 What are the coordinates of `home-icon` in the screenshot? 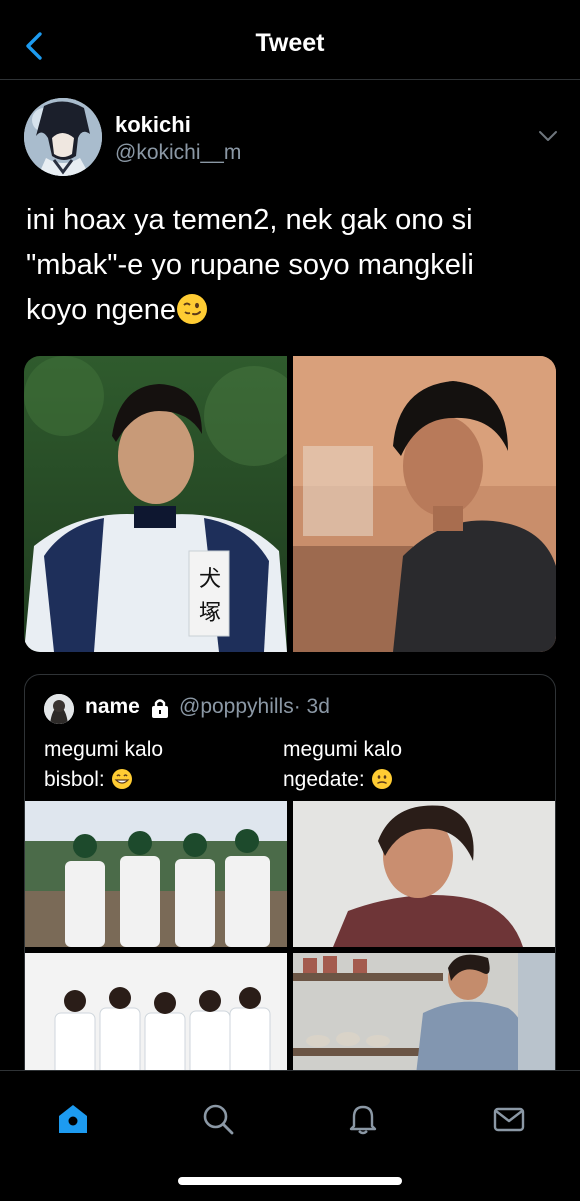 It's located at (73, 1119).